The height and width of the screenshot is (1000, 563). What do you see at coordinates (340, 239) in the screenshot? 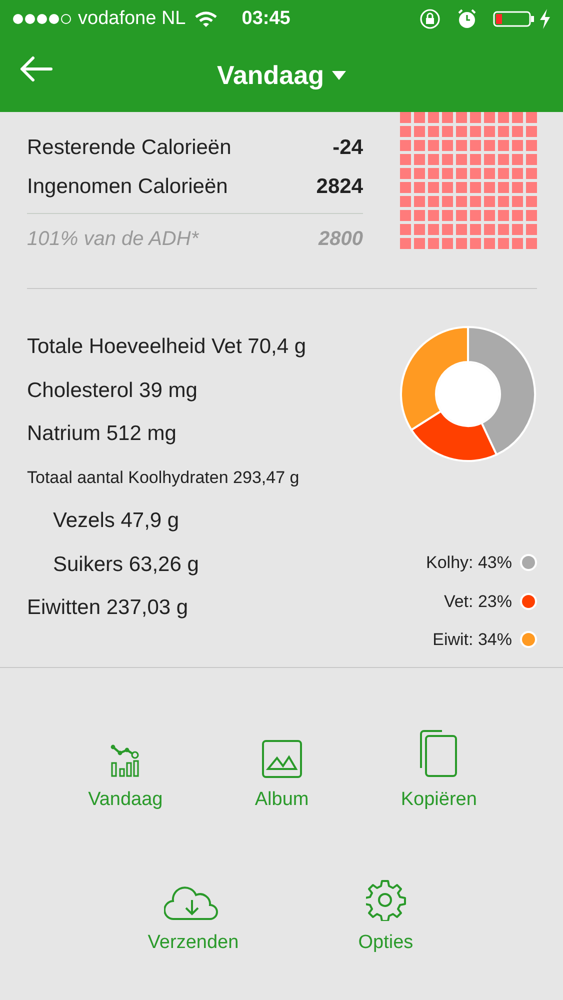
I see `goal-value: 2800` at bounding box center [340, 239].